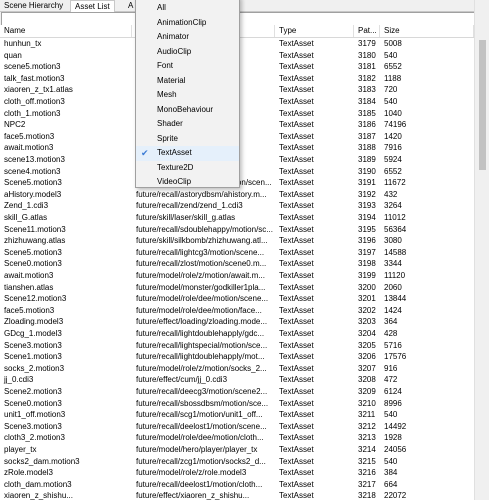 The height and width of the screenshot is (500, 489). I want to click on cell-path: future/effect/cum/jj_0.cdi3, so click(182, 380).